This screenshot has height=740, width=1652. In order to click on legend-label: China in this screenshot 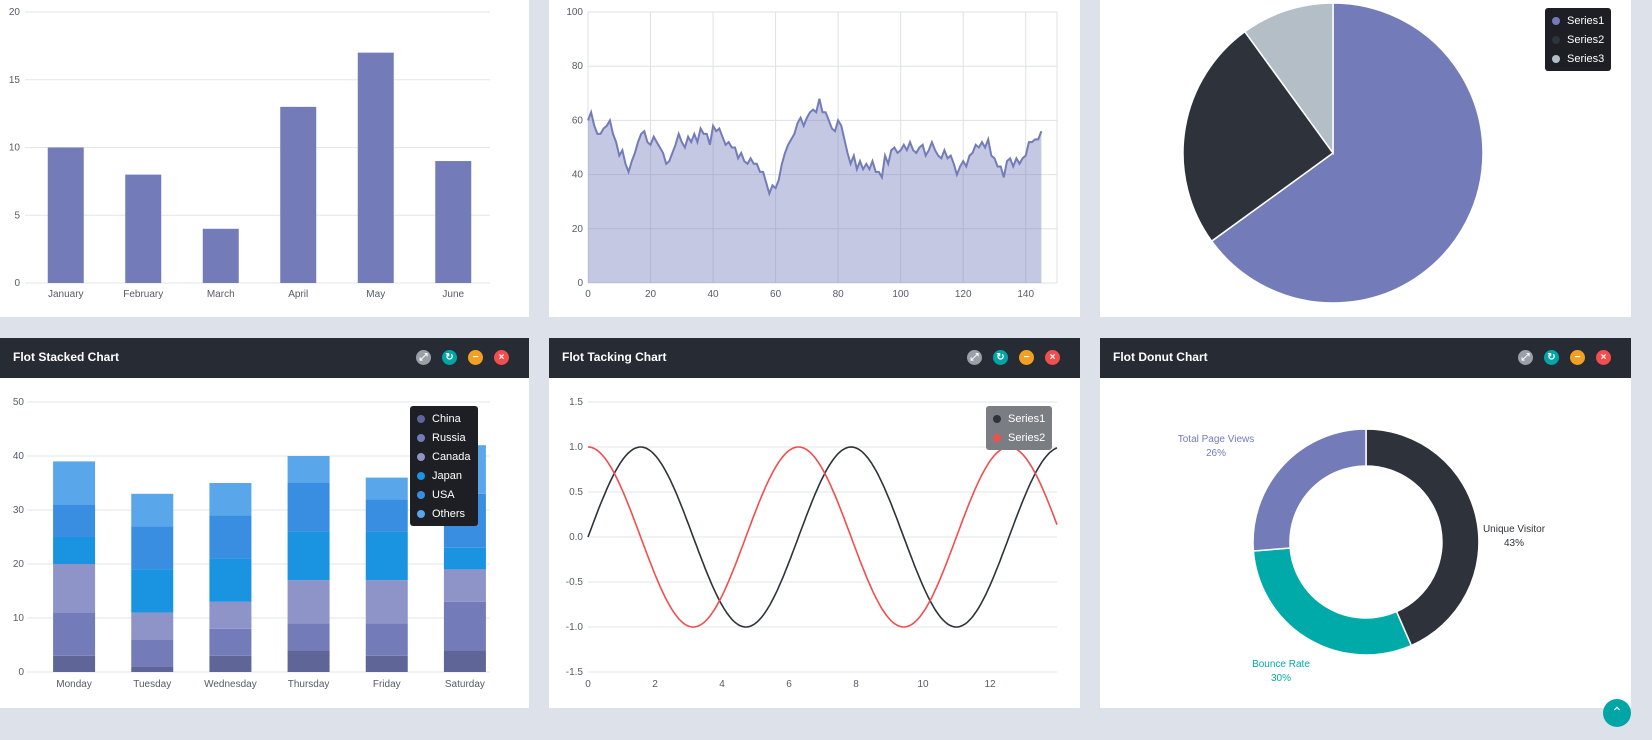, I will do `click(446, 418)`.